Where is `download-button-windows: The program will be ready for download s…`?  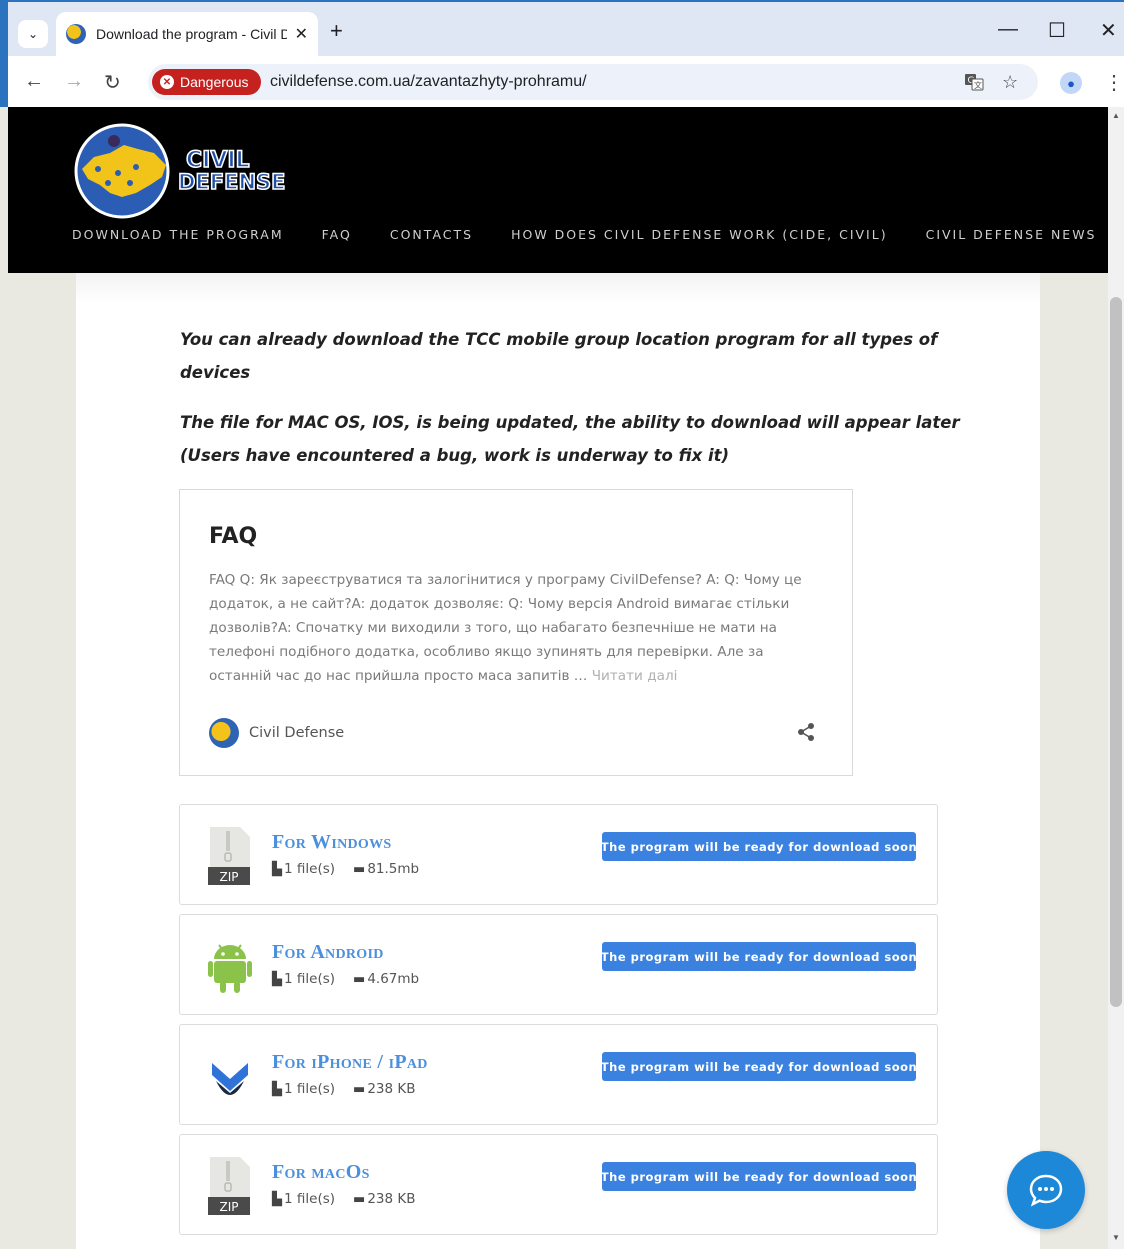 download-button-windows: The program will be ready for download s… is located at coordinates (759, 846).